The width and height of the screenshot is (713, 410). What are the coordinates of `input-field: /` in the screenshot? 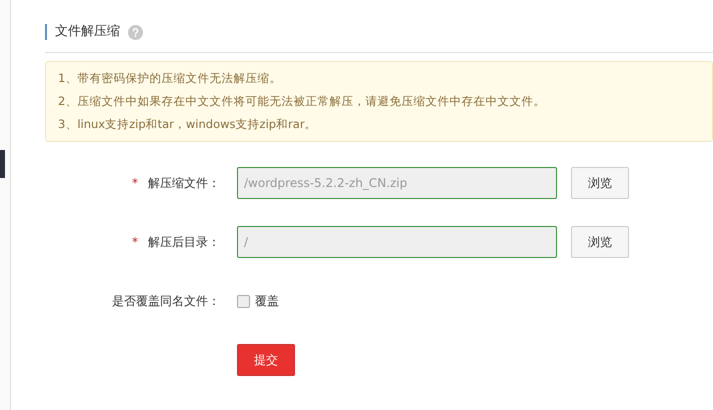 It's located at (397, 242).